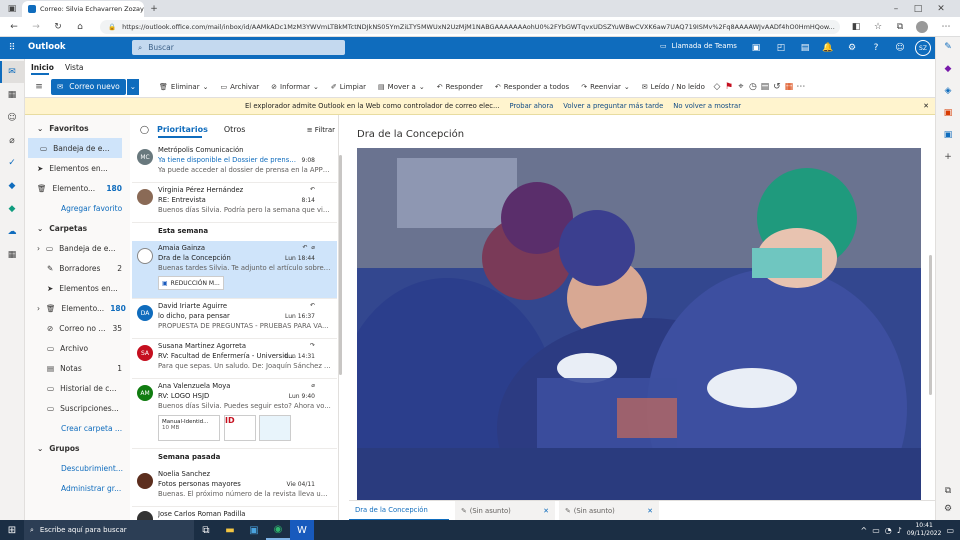 The width and height of the screenshot is (960, 540). What do you see at coordinates (948, 69) in the screenshot?
I see `rail-copilot-icon: ◆` at bounding box center [948, 69].